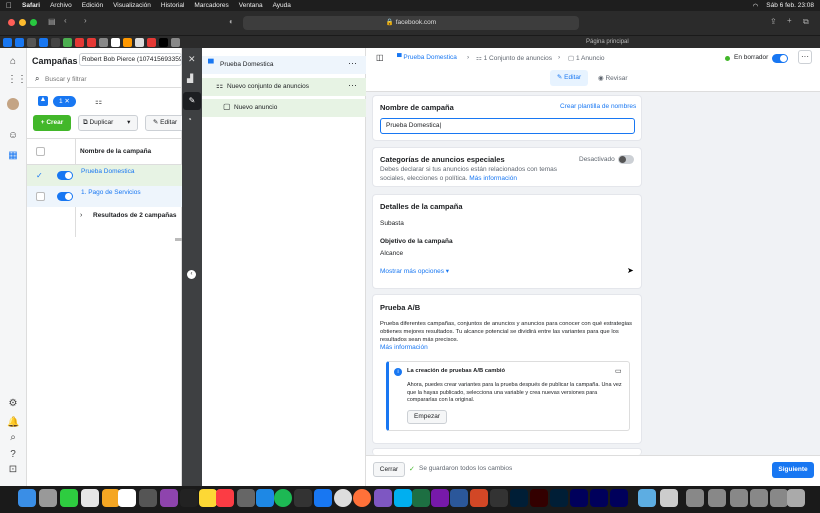  I want to click on safari-icon, so click(323, 498).